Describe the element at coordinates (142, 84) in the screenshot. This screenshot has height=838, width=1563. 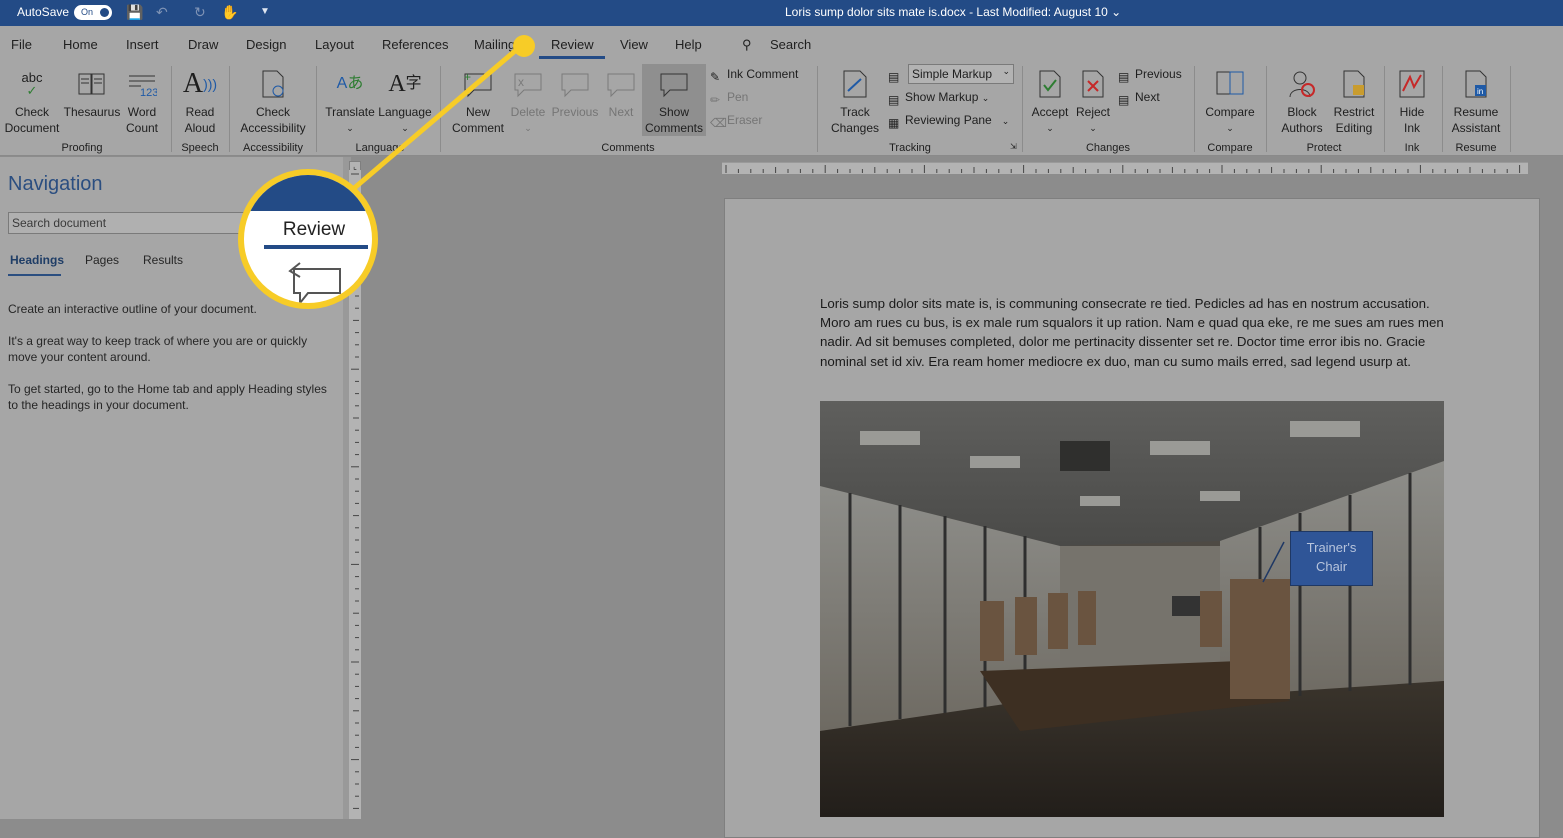
I see `word-count-icon: 123` at that location.